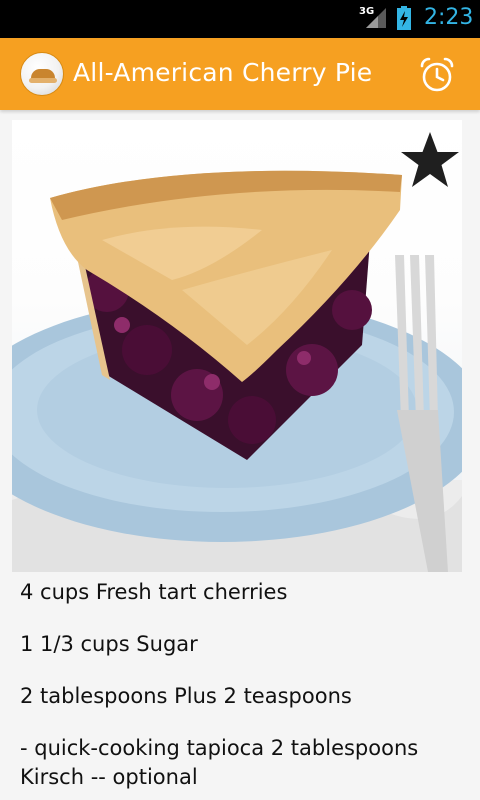 This screenshot has height=800, width=480. Describe the element at coordinates (43, 80) in the screenshot. I see `logo-pie-crust` at that location.